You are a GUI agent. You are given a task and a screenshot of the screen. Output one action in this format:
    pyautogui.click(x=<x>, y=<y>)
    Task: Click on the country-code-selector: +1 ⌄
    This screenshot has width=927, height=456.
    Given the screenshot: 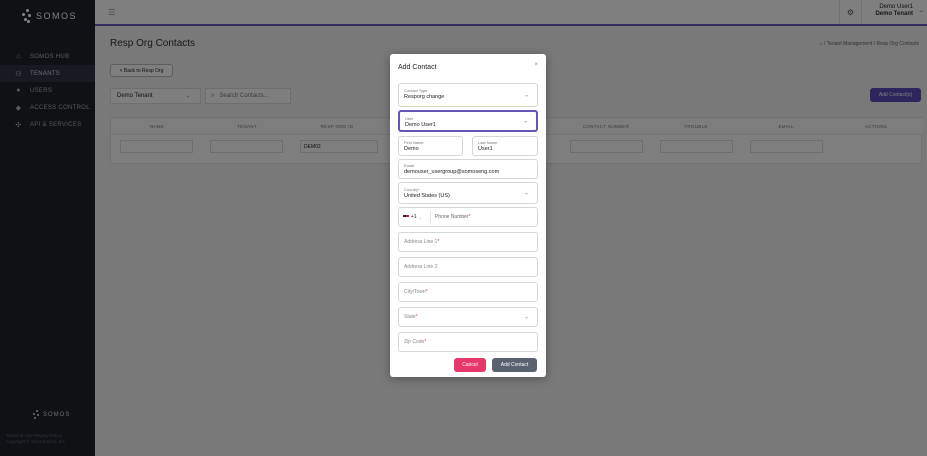 What is the action you would take?
    pyautogui.click(x=412, y=217)
    